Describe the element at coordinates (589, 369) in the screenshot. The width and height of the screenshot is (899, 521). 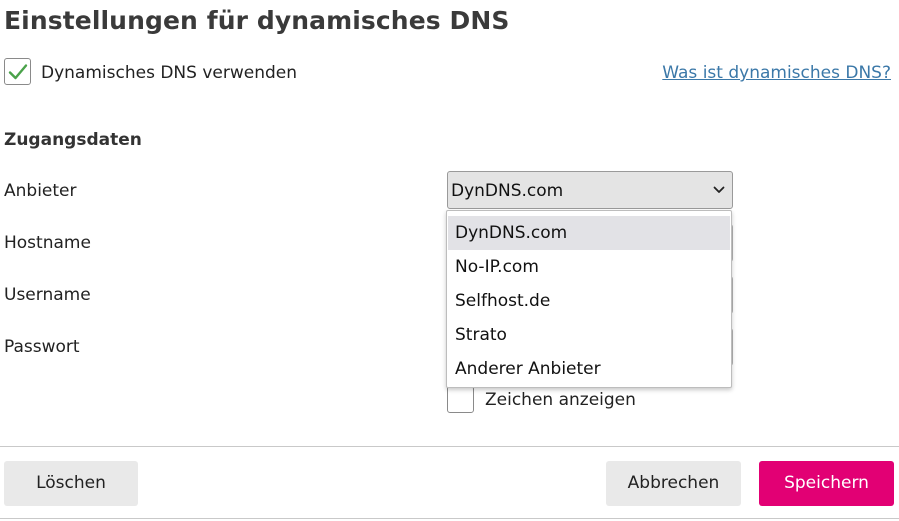
I see `provider-option-other: Anderer Anbieter` at that location.